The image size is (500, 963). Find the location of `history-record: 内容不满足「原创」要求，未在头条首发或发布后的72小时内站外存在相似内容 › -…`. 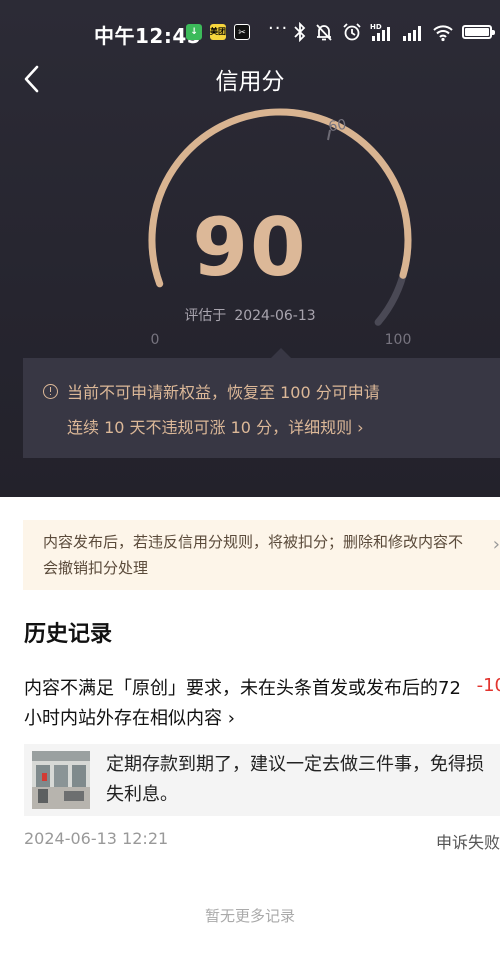

history-record: 内容不满足「原创」要求，未在头条首发或发布后的72小时内站外存在相似内容 › -… is located at coordinates (262, 704).